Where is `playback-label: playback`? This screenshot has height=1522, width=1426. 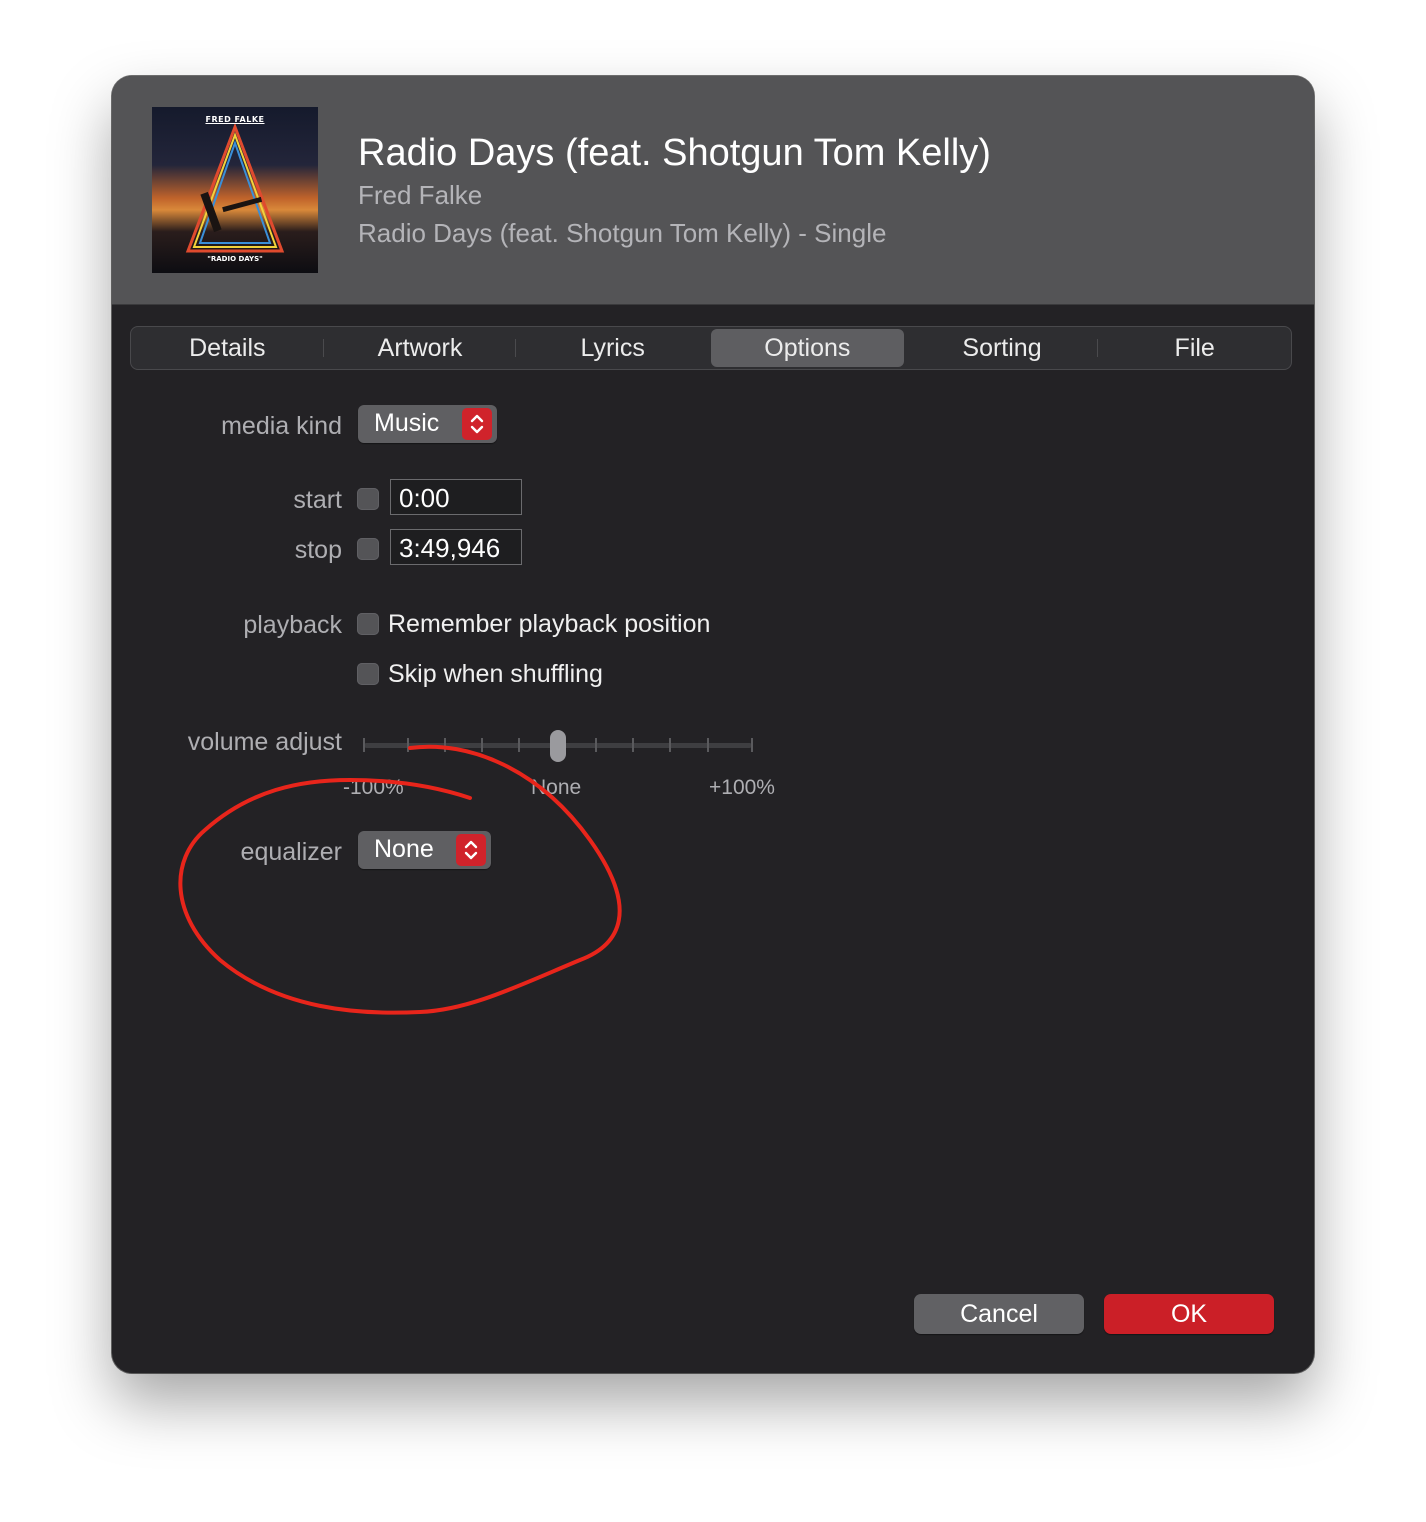
playback-label: playback is located at coordinates (292, 625).